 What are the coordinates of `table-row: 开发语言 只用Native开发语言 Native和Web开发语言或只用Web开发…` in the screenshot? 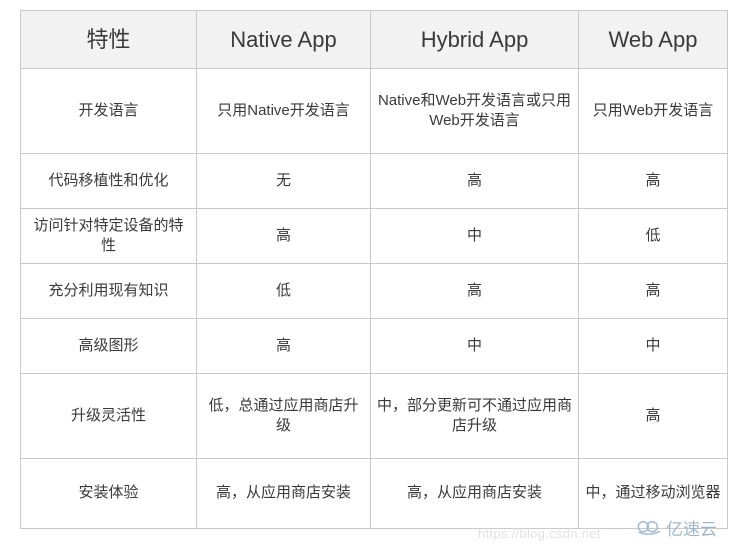 It's located at (374, 111).